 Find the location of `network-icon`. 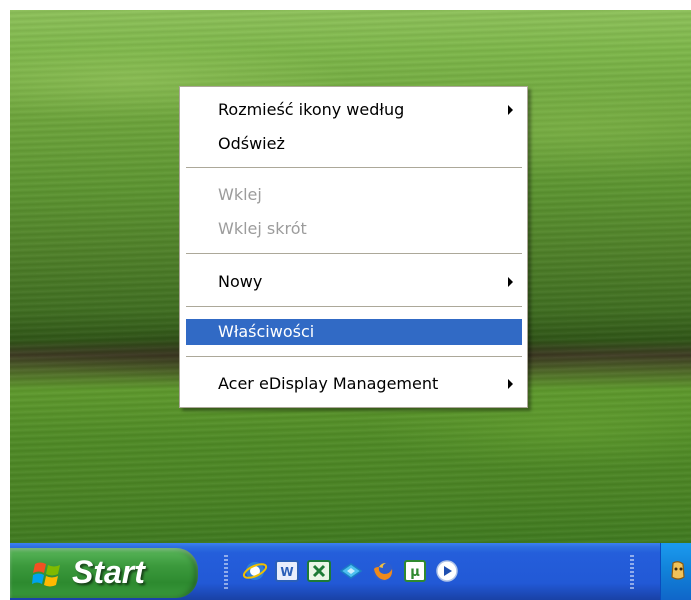

network-icon is located at coordinates (351, 571).